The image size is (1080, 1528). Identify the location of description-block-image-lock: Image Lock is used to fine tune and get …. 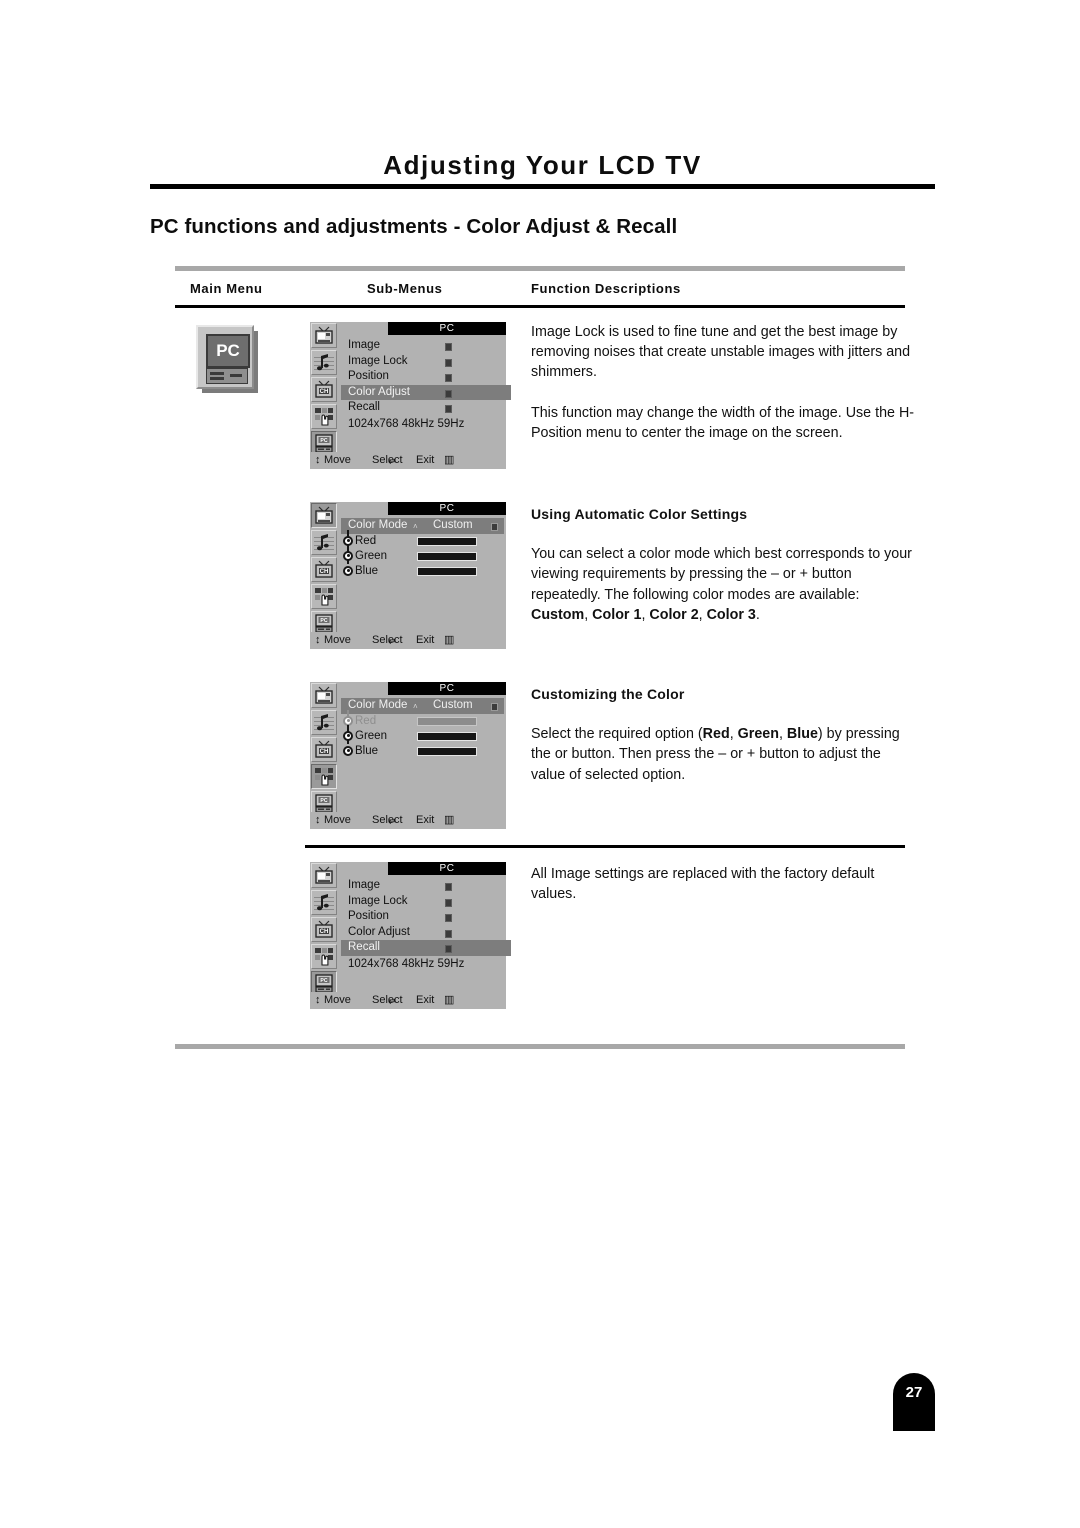
(723, 382).